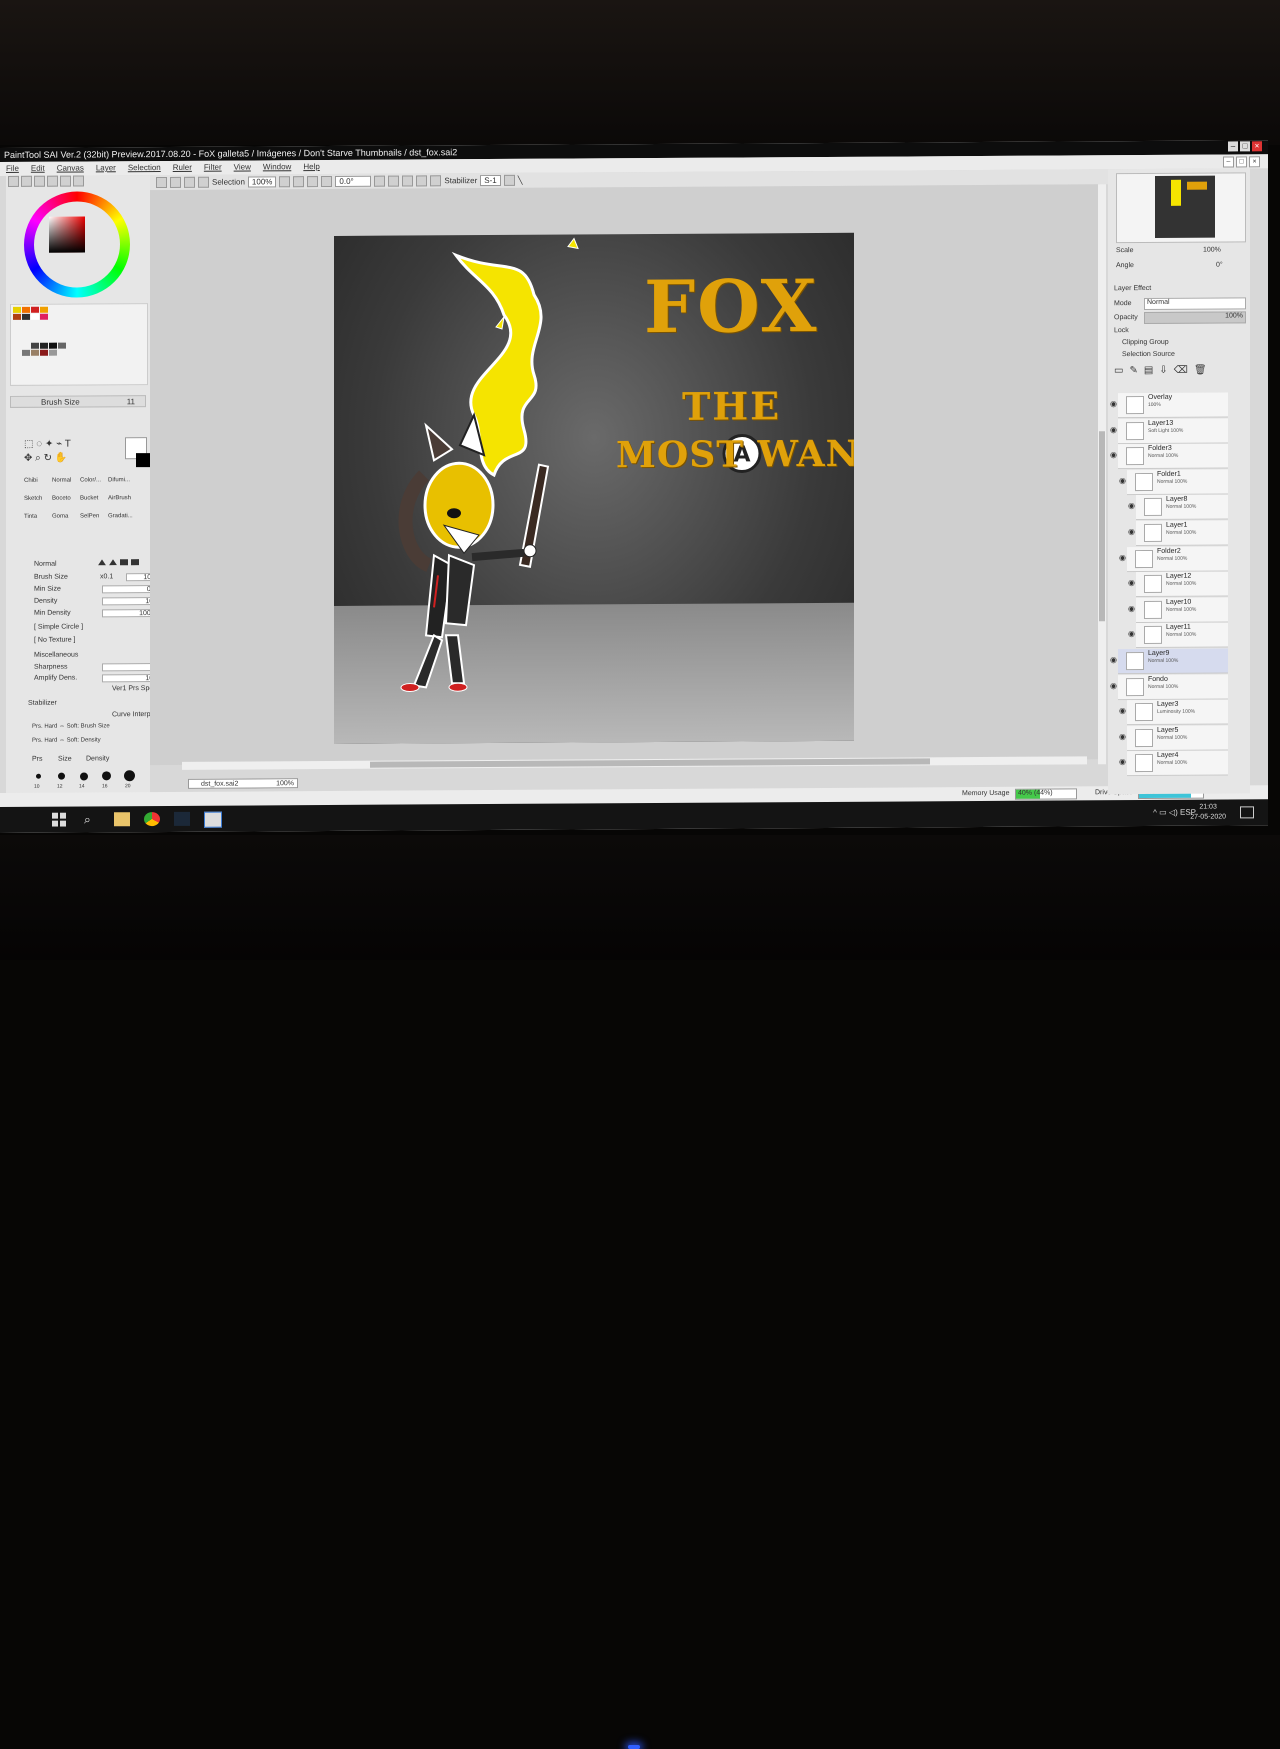  What do you see at coordinates (106, 168) in the screenshot?
I see `menu-layer: Layer` at bounding box center [106, 168].